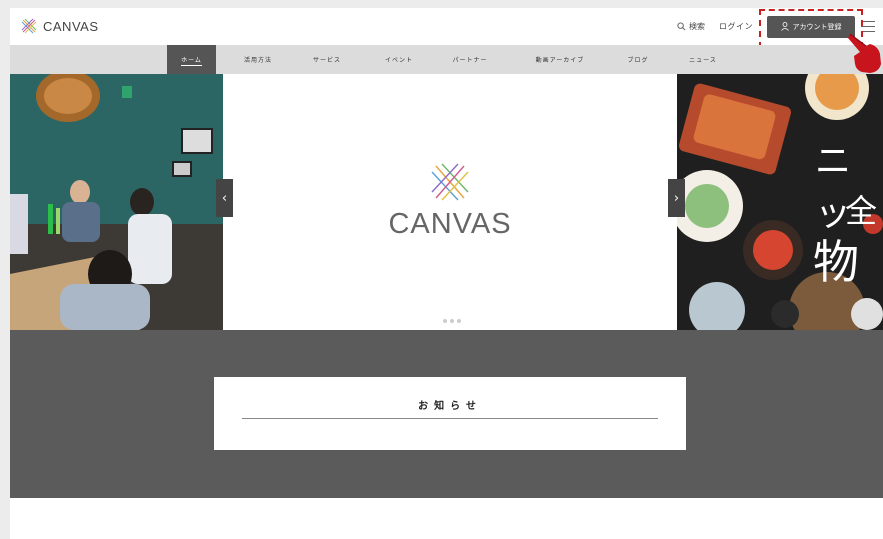 Image resolution: width=883 pixels, height=539 pixels. I want to click on slide-photo-meeting, so click(116, 202).